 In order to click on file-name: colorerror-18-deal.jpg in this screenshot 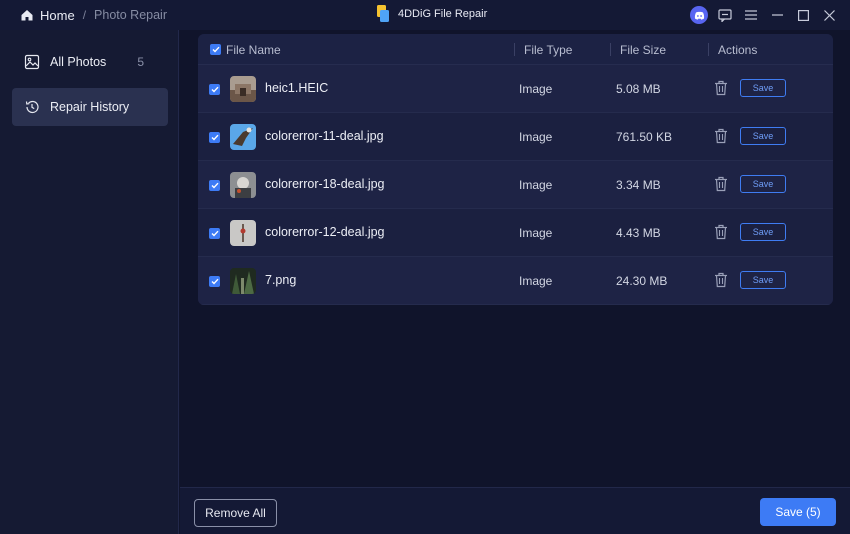, I will do `click(325, 184)`.